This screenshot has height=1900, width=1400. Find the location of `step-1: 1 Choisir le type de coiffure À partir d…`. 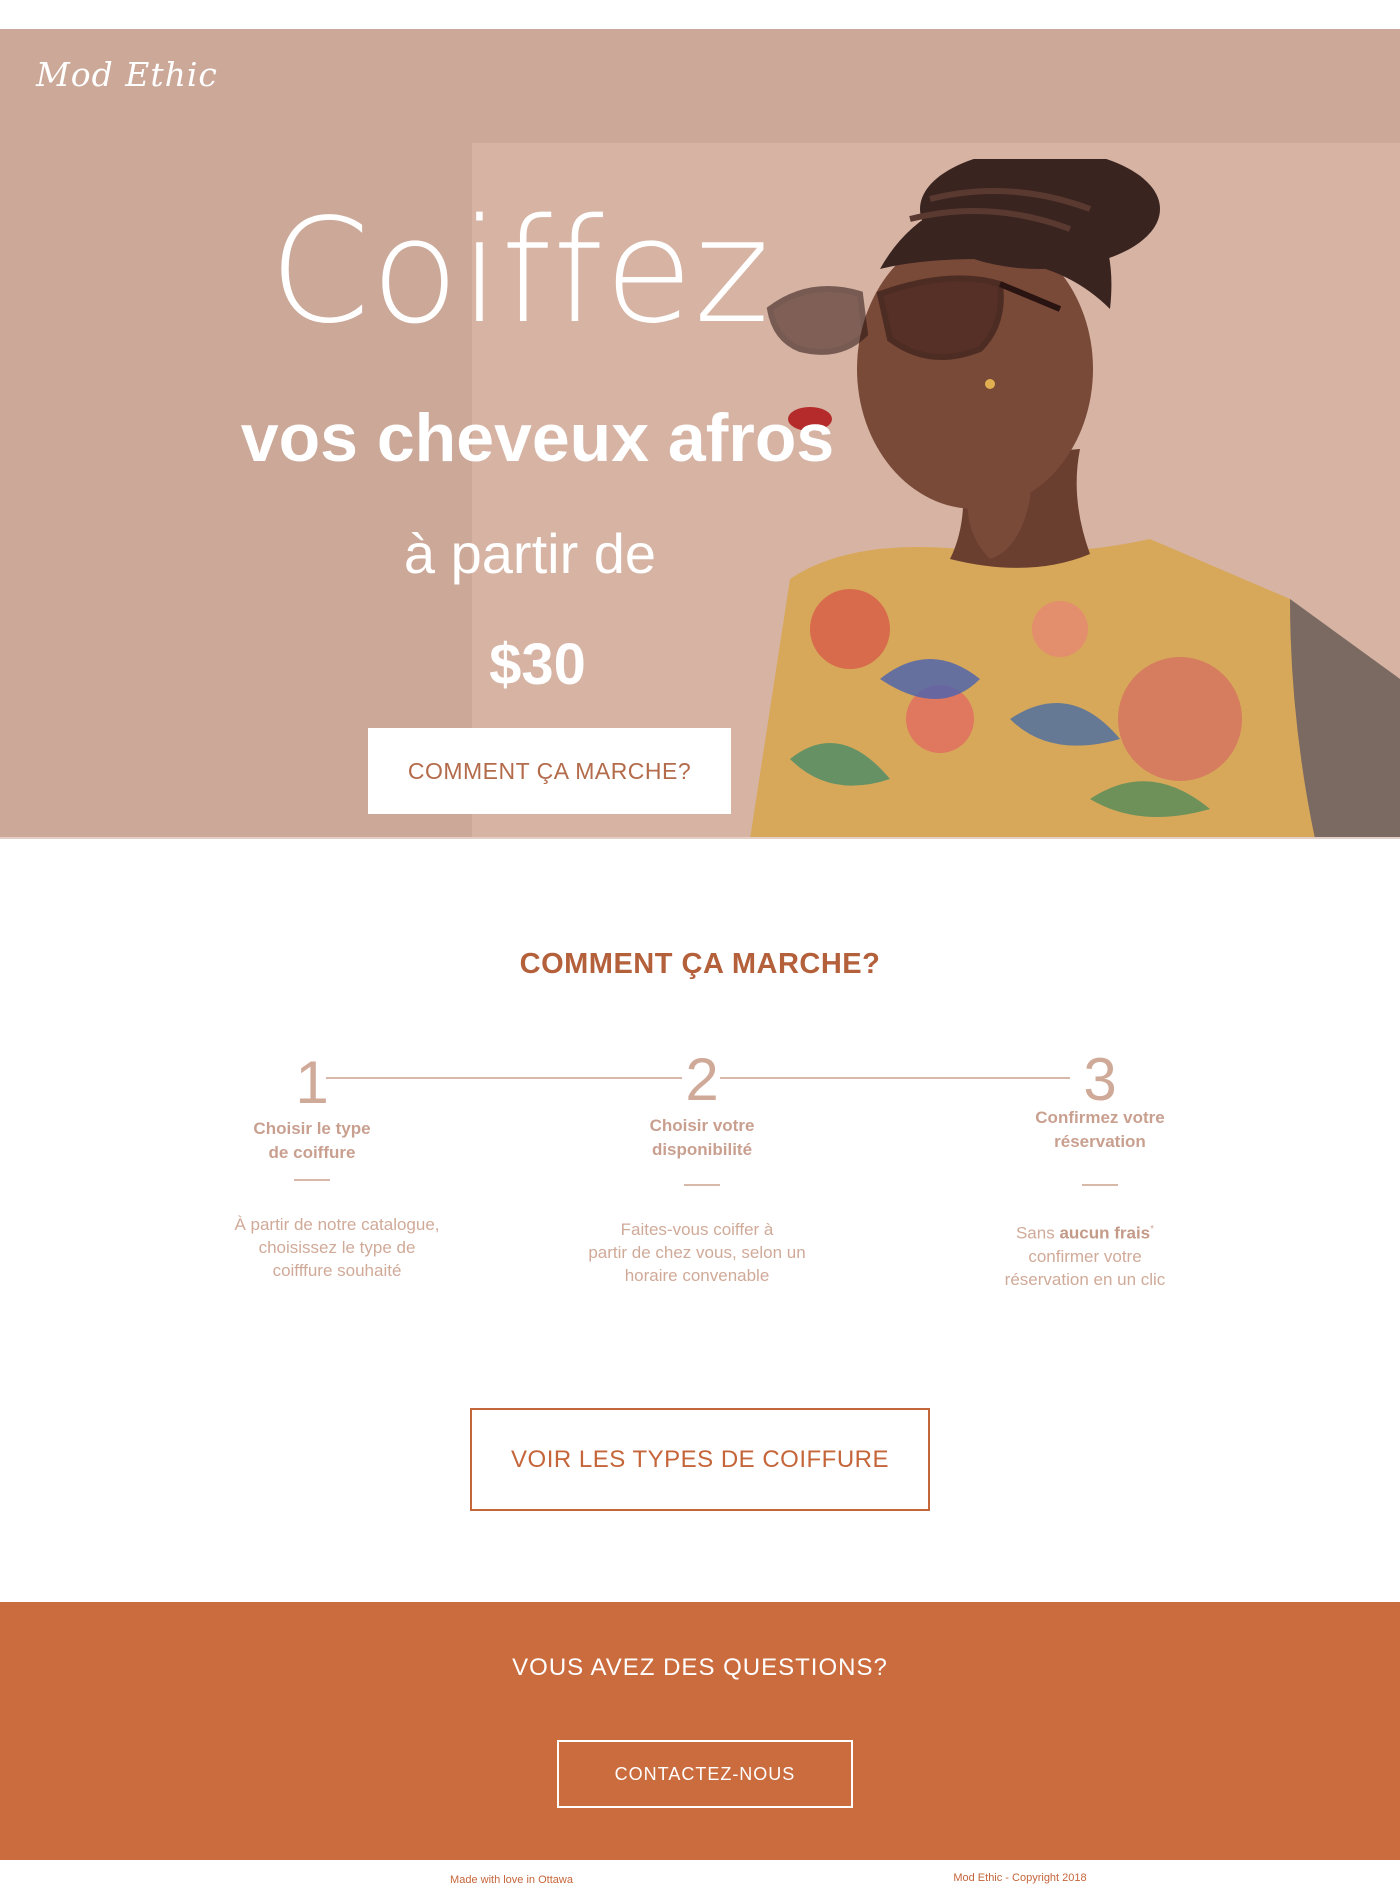

step-1: 1 Choisir le type de coiffure À partir d… is located at coordinates (312, 1167).